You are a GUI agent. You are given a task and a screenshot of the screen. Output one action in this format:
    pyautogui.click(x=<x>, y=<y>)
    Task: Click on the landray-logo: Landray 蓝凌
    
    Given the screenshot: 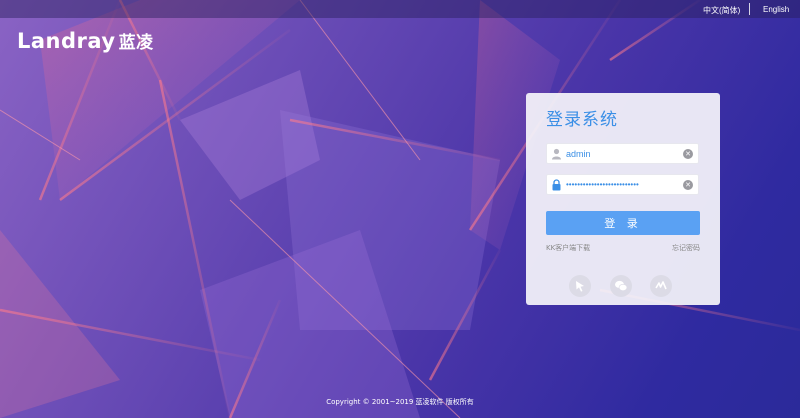 What is the action you would take?
    pyautogui.click(x=85, y=40)
    